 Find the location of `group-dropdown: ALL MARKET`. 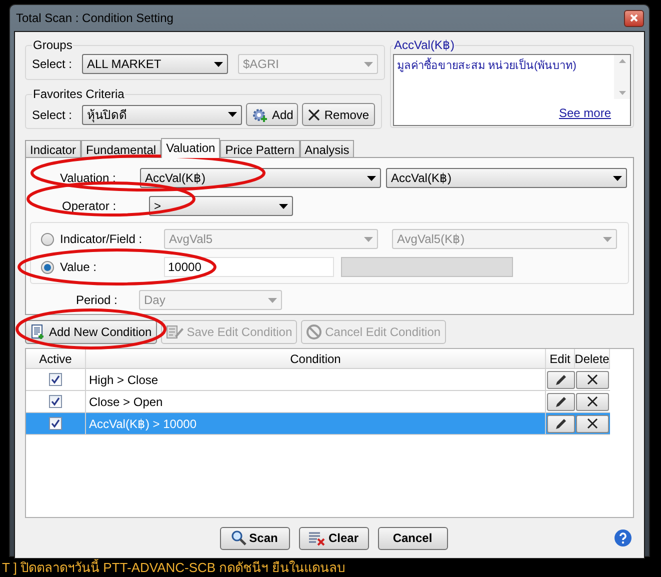

group-dropdown: ALL MARKET is located at coordinates (155, 64).